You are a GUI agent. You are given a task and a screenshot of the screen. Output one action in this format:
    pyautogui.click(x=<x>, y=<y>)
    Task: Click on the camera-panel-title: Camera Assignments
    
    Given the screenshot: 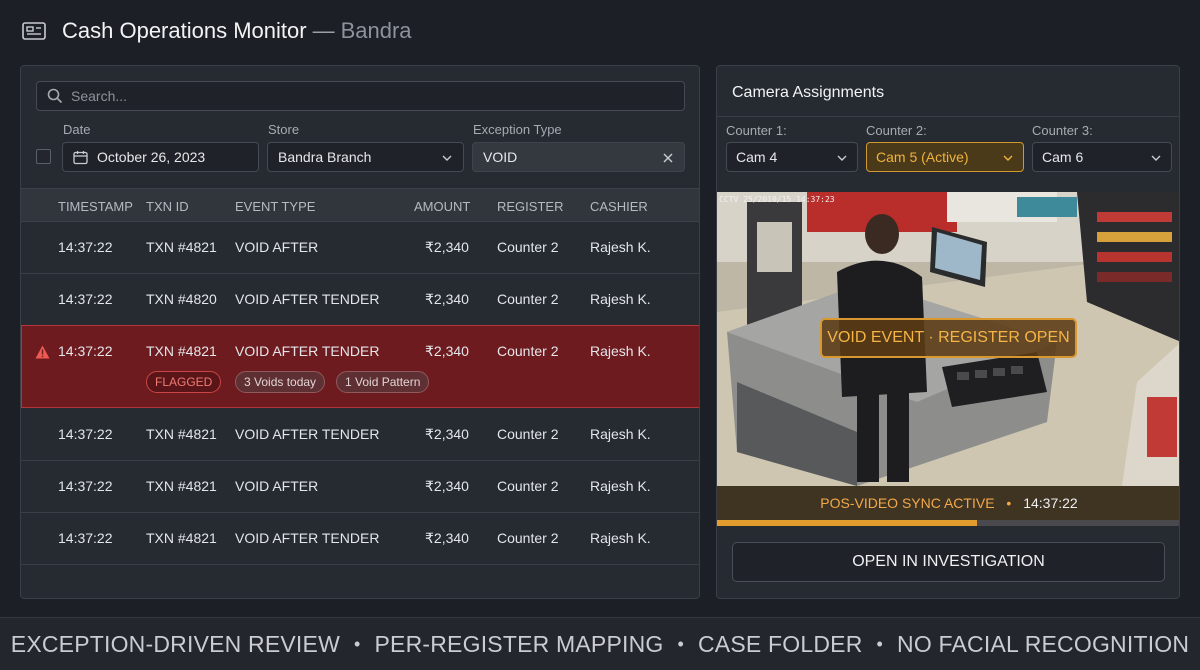 What is the action you would take?
    pyautogui.click(x=808, y=92)
    